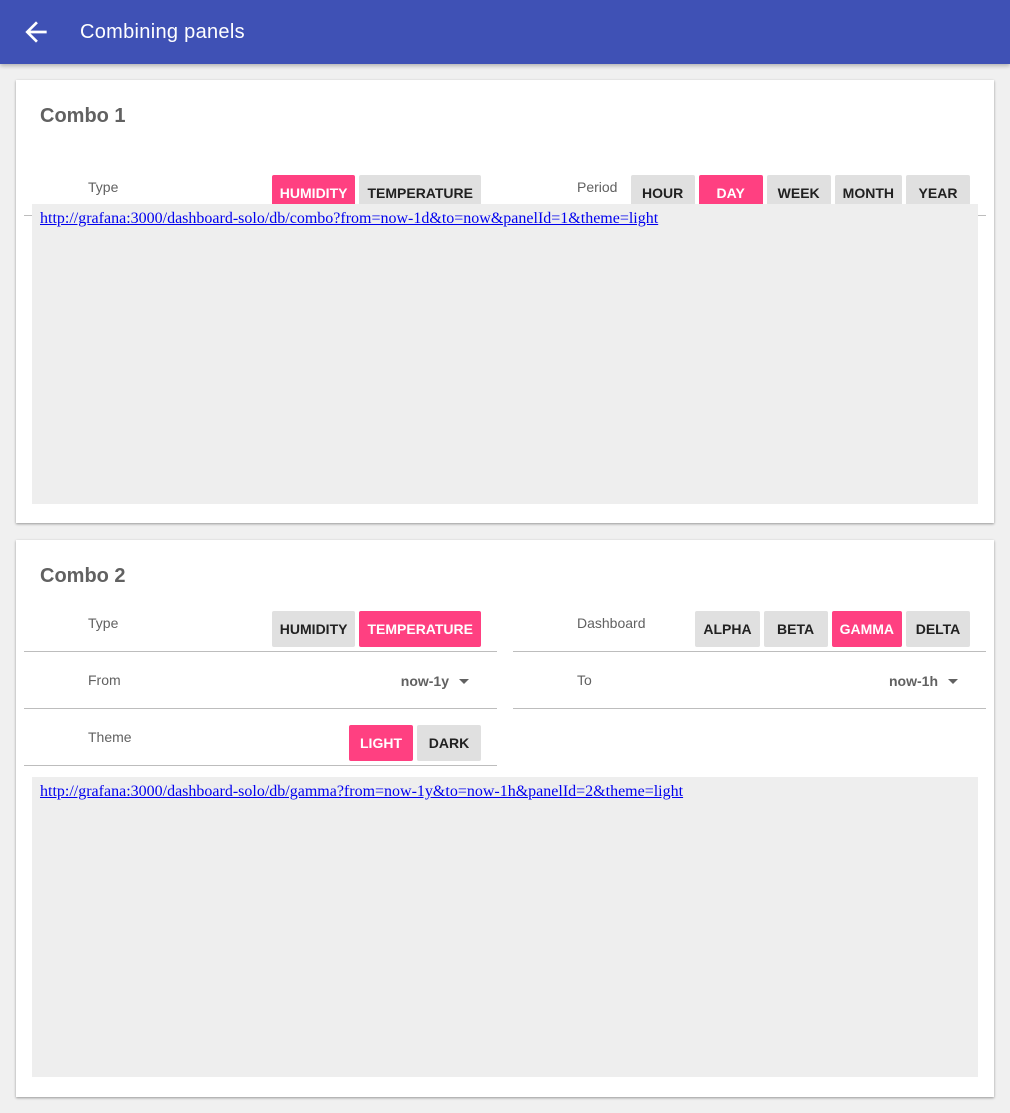  Describe the element at coordinates (584, 680) in the screenshot. I see `combo2-to-label: To` at that location.